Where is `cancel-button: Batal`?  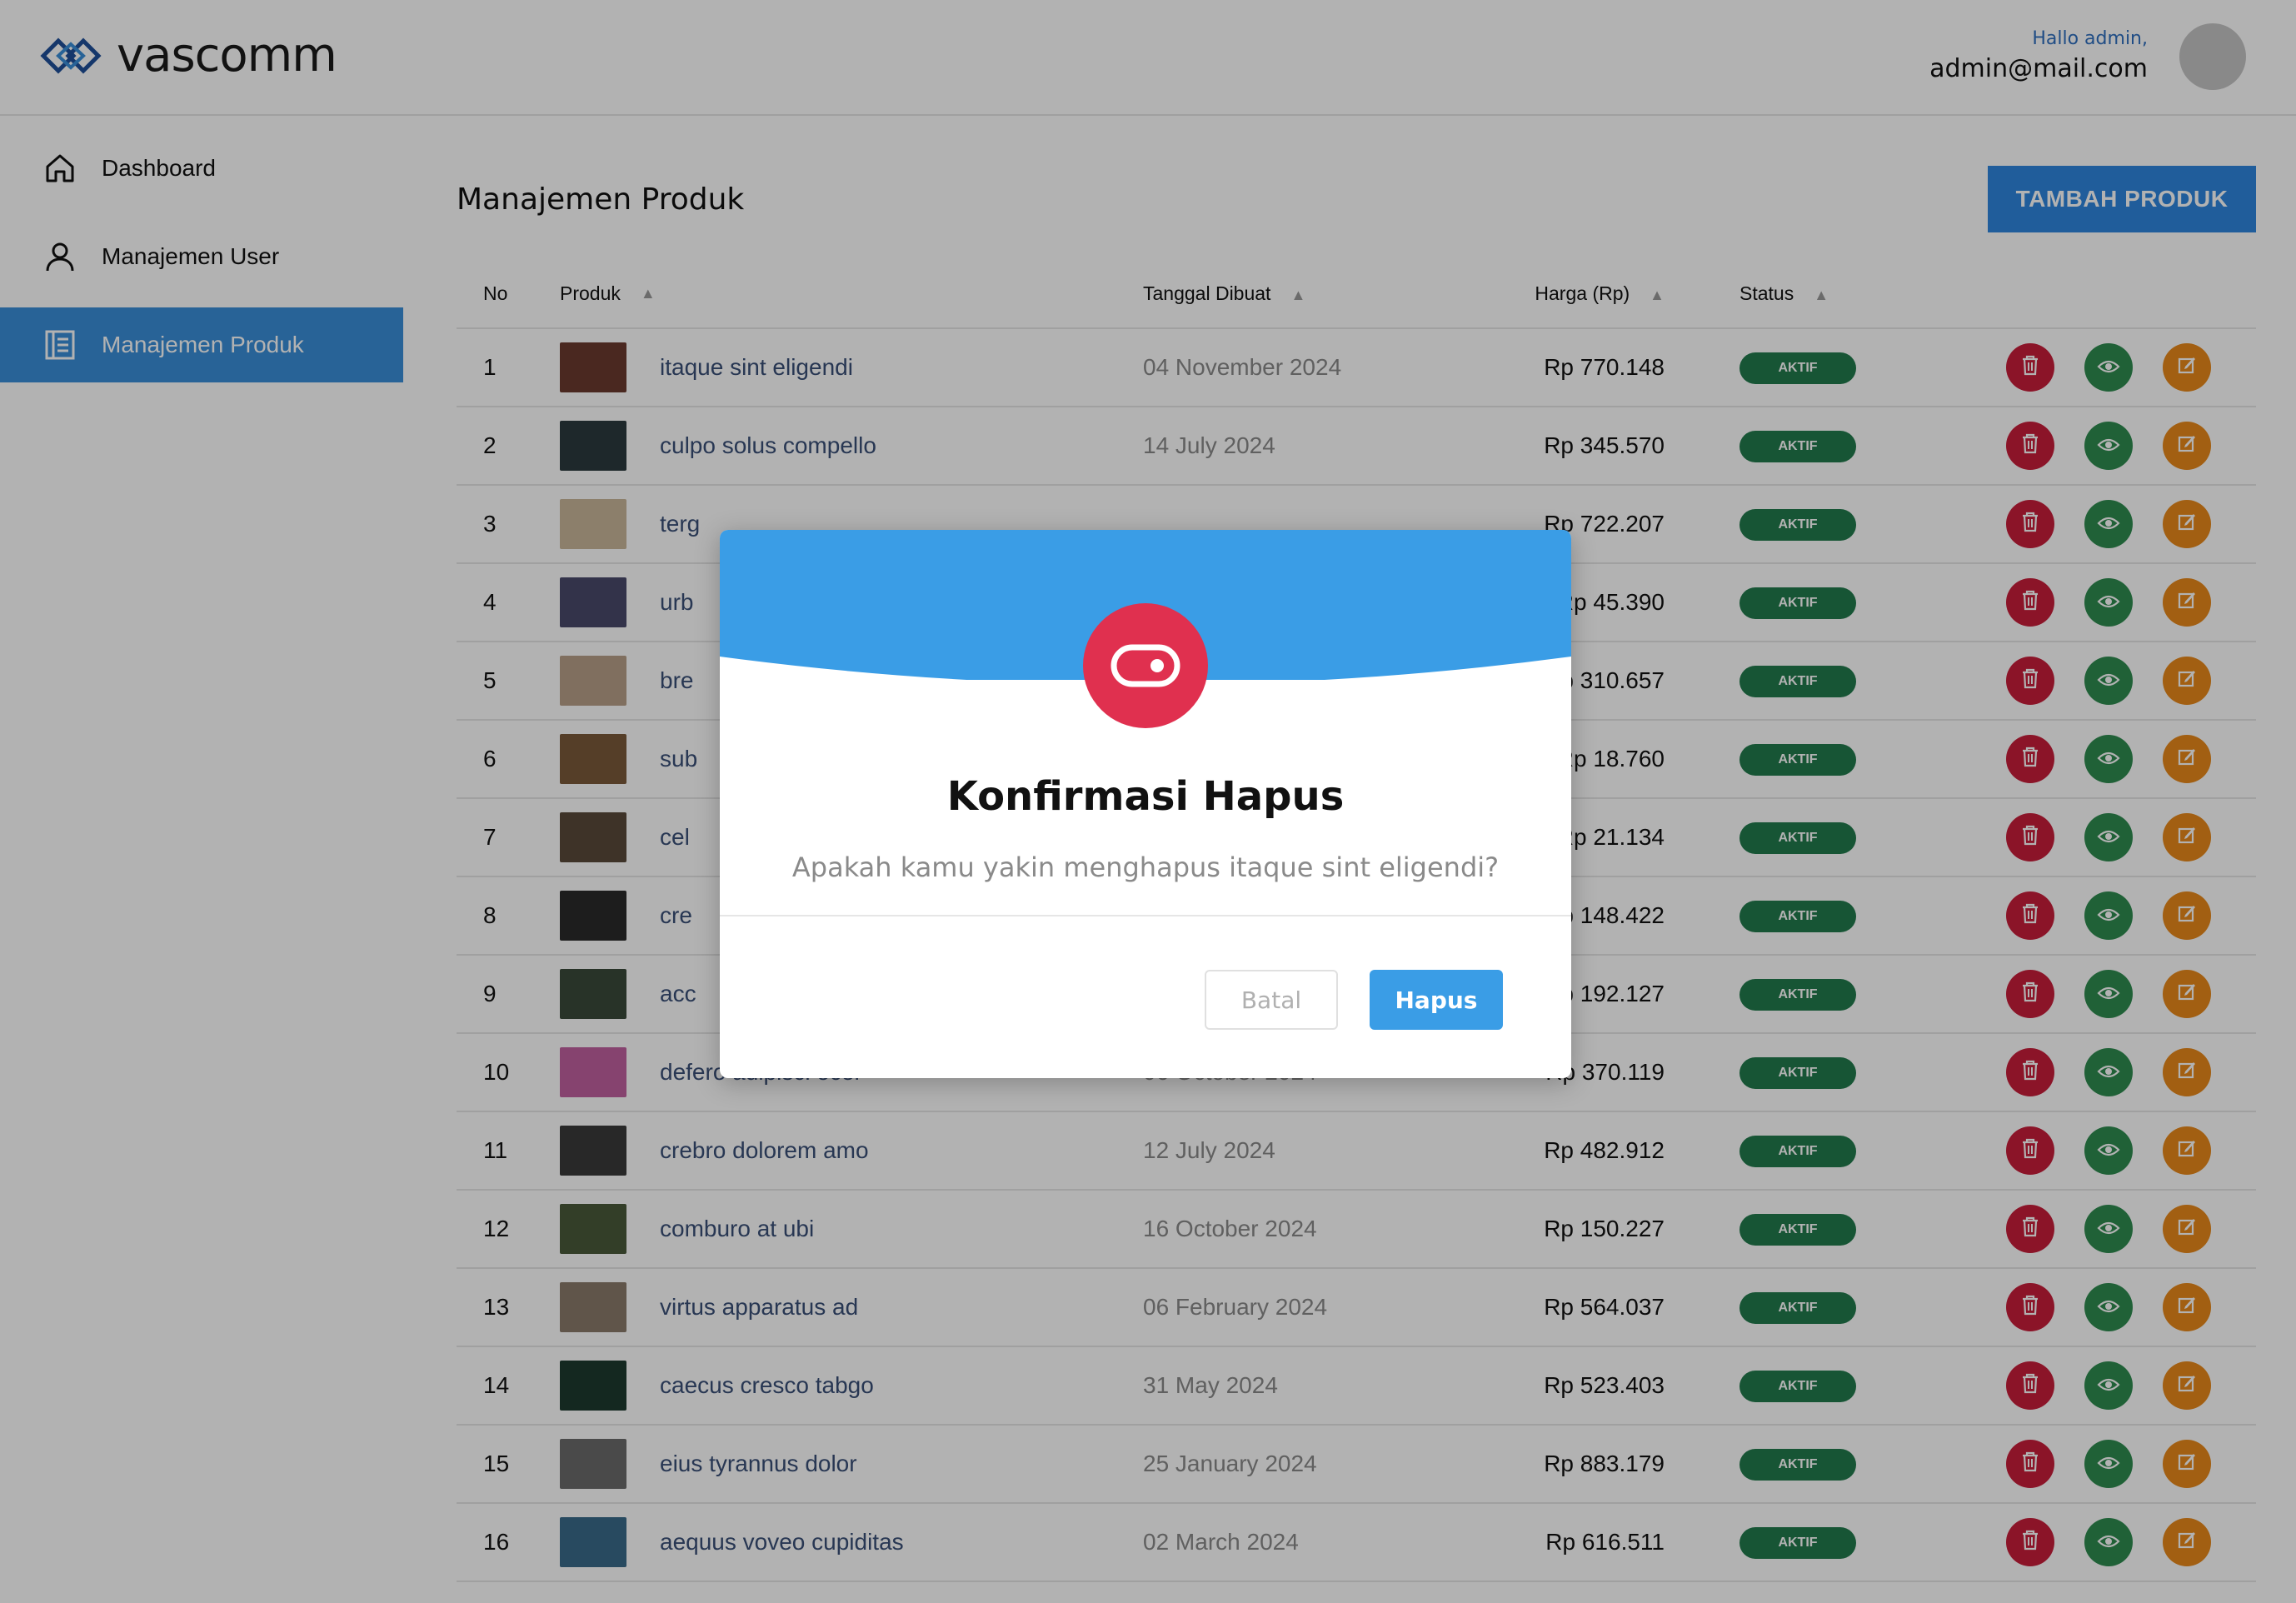 cancel-button: Batal is located at coordinates (1271, 1000).